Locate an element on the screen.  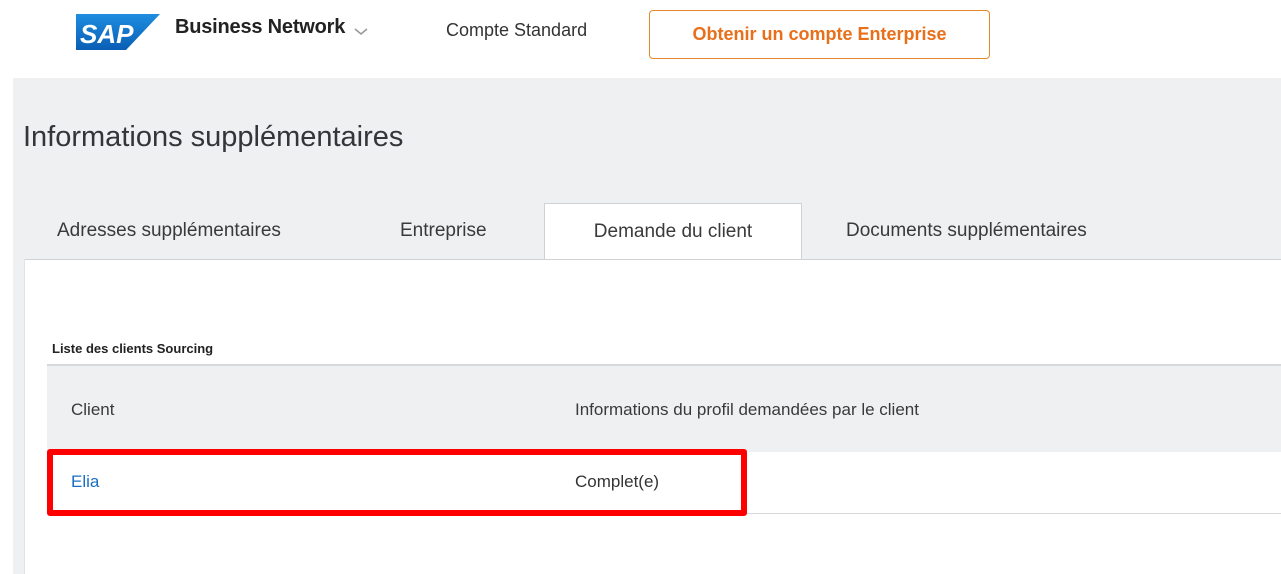
product-switcher: Business Network is located at coordinates (272, 27).